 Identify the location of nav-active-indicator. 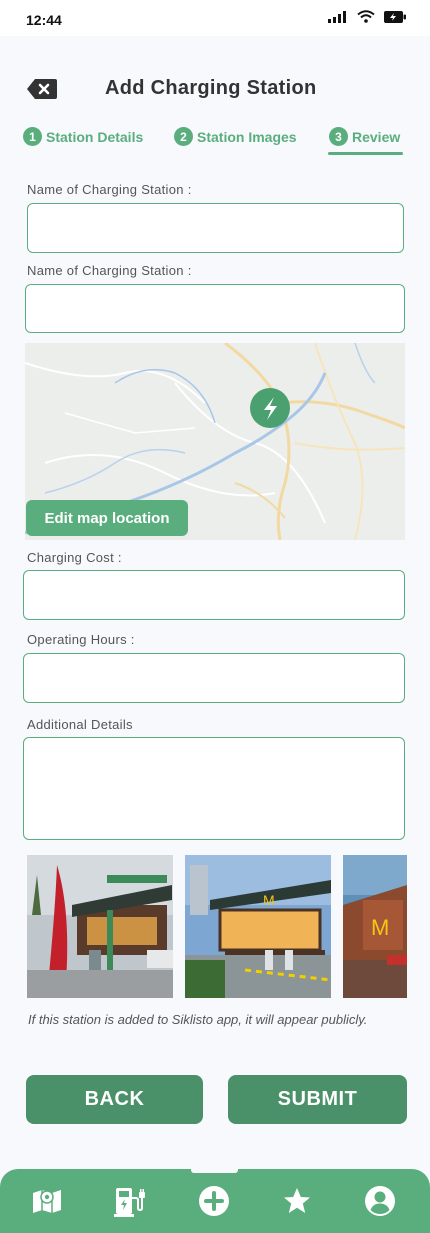
(214, 1170).